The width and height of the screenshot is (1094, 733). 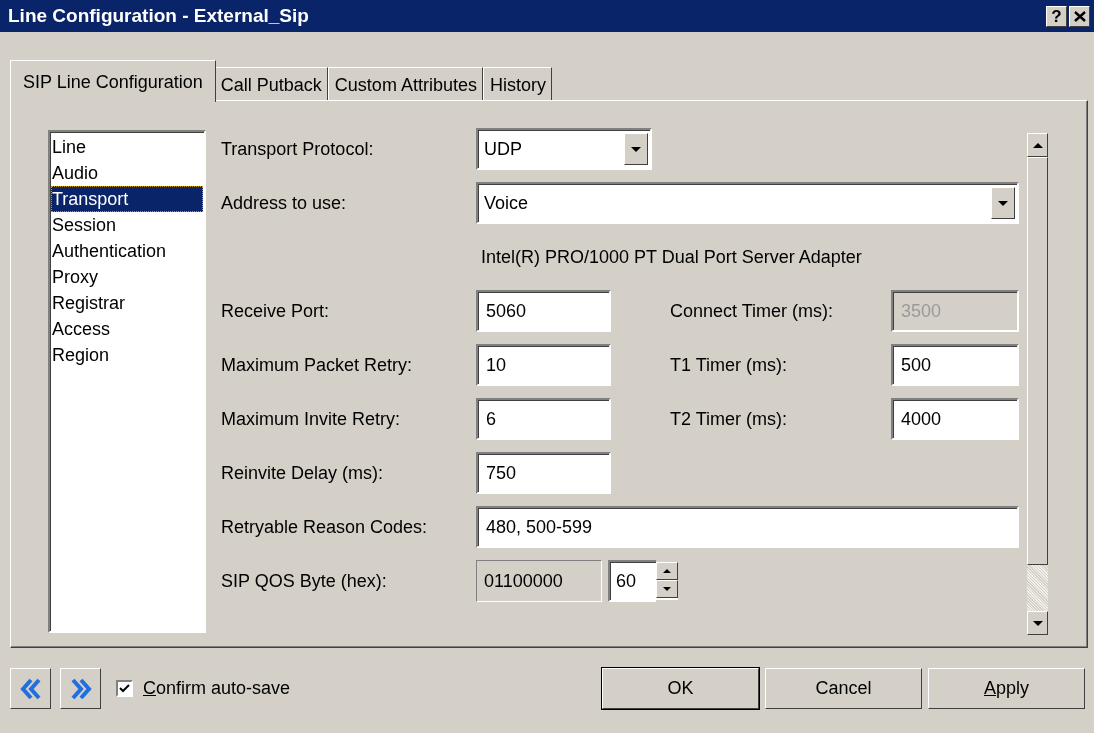 I want to click on list-item: Proxy, so click(x=127, y=277).